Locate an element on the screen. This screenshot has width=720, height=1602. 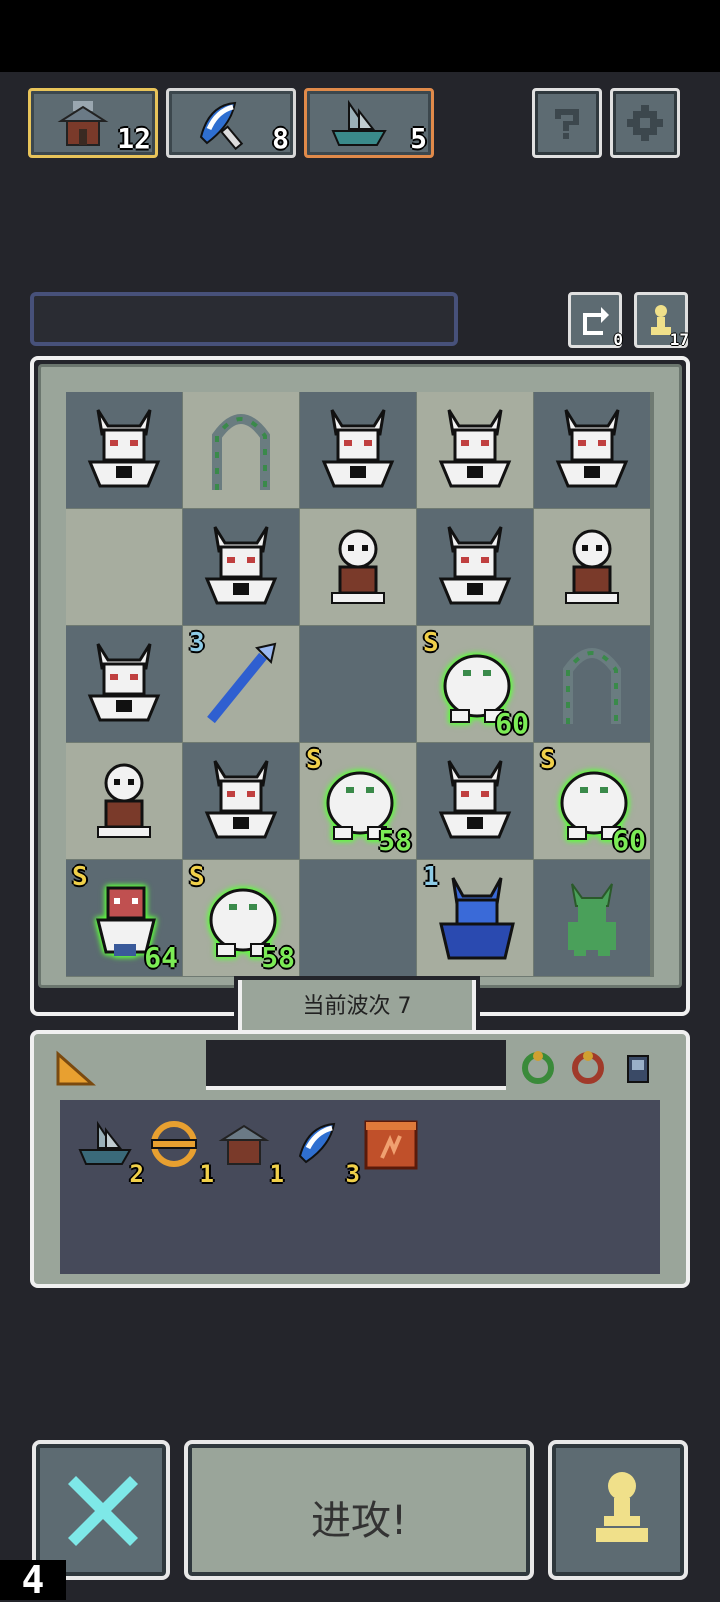
gear-icon is located at coordinates (645, 123).